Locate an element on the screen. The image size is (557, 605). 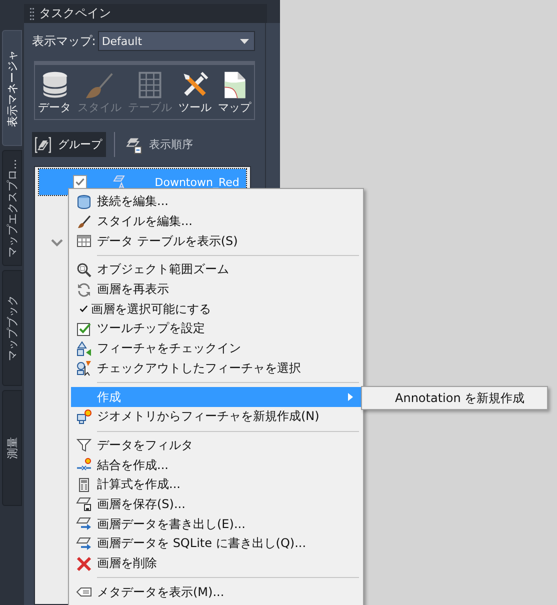
menu-item: データをフィルタ is located at coordinates (216, 446).